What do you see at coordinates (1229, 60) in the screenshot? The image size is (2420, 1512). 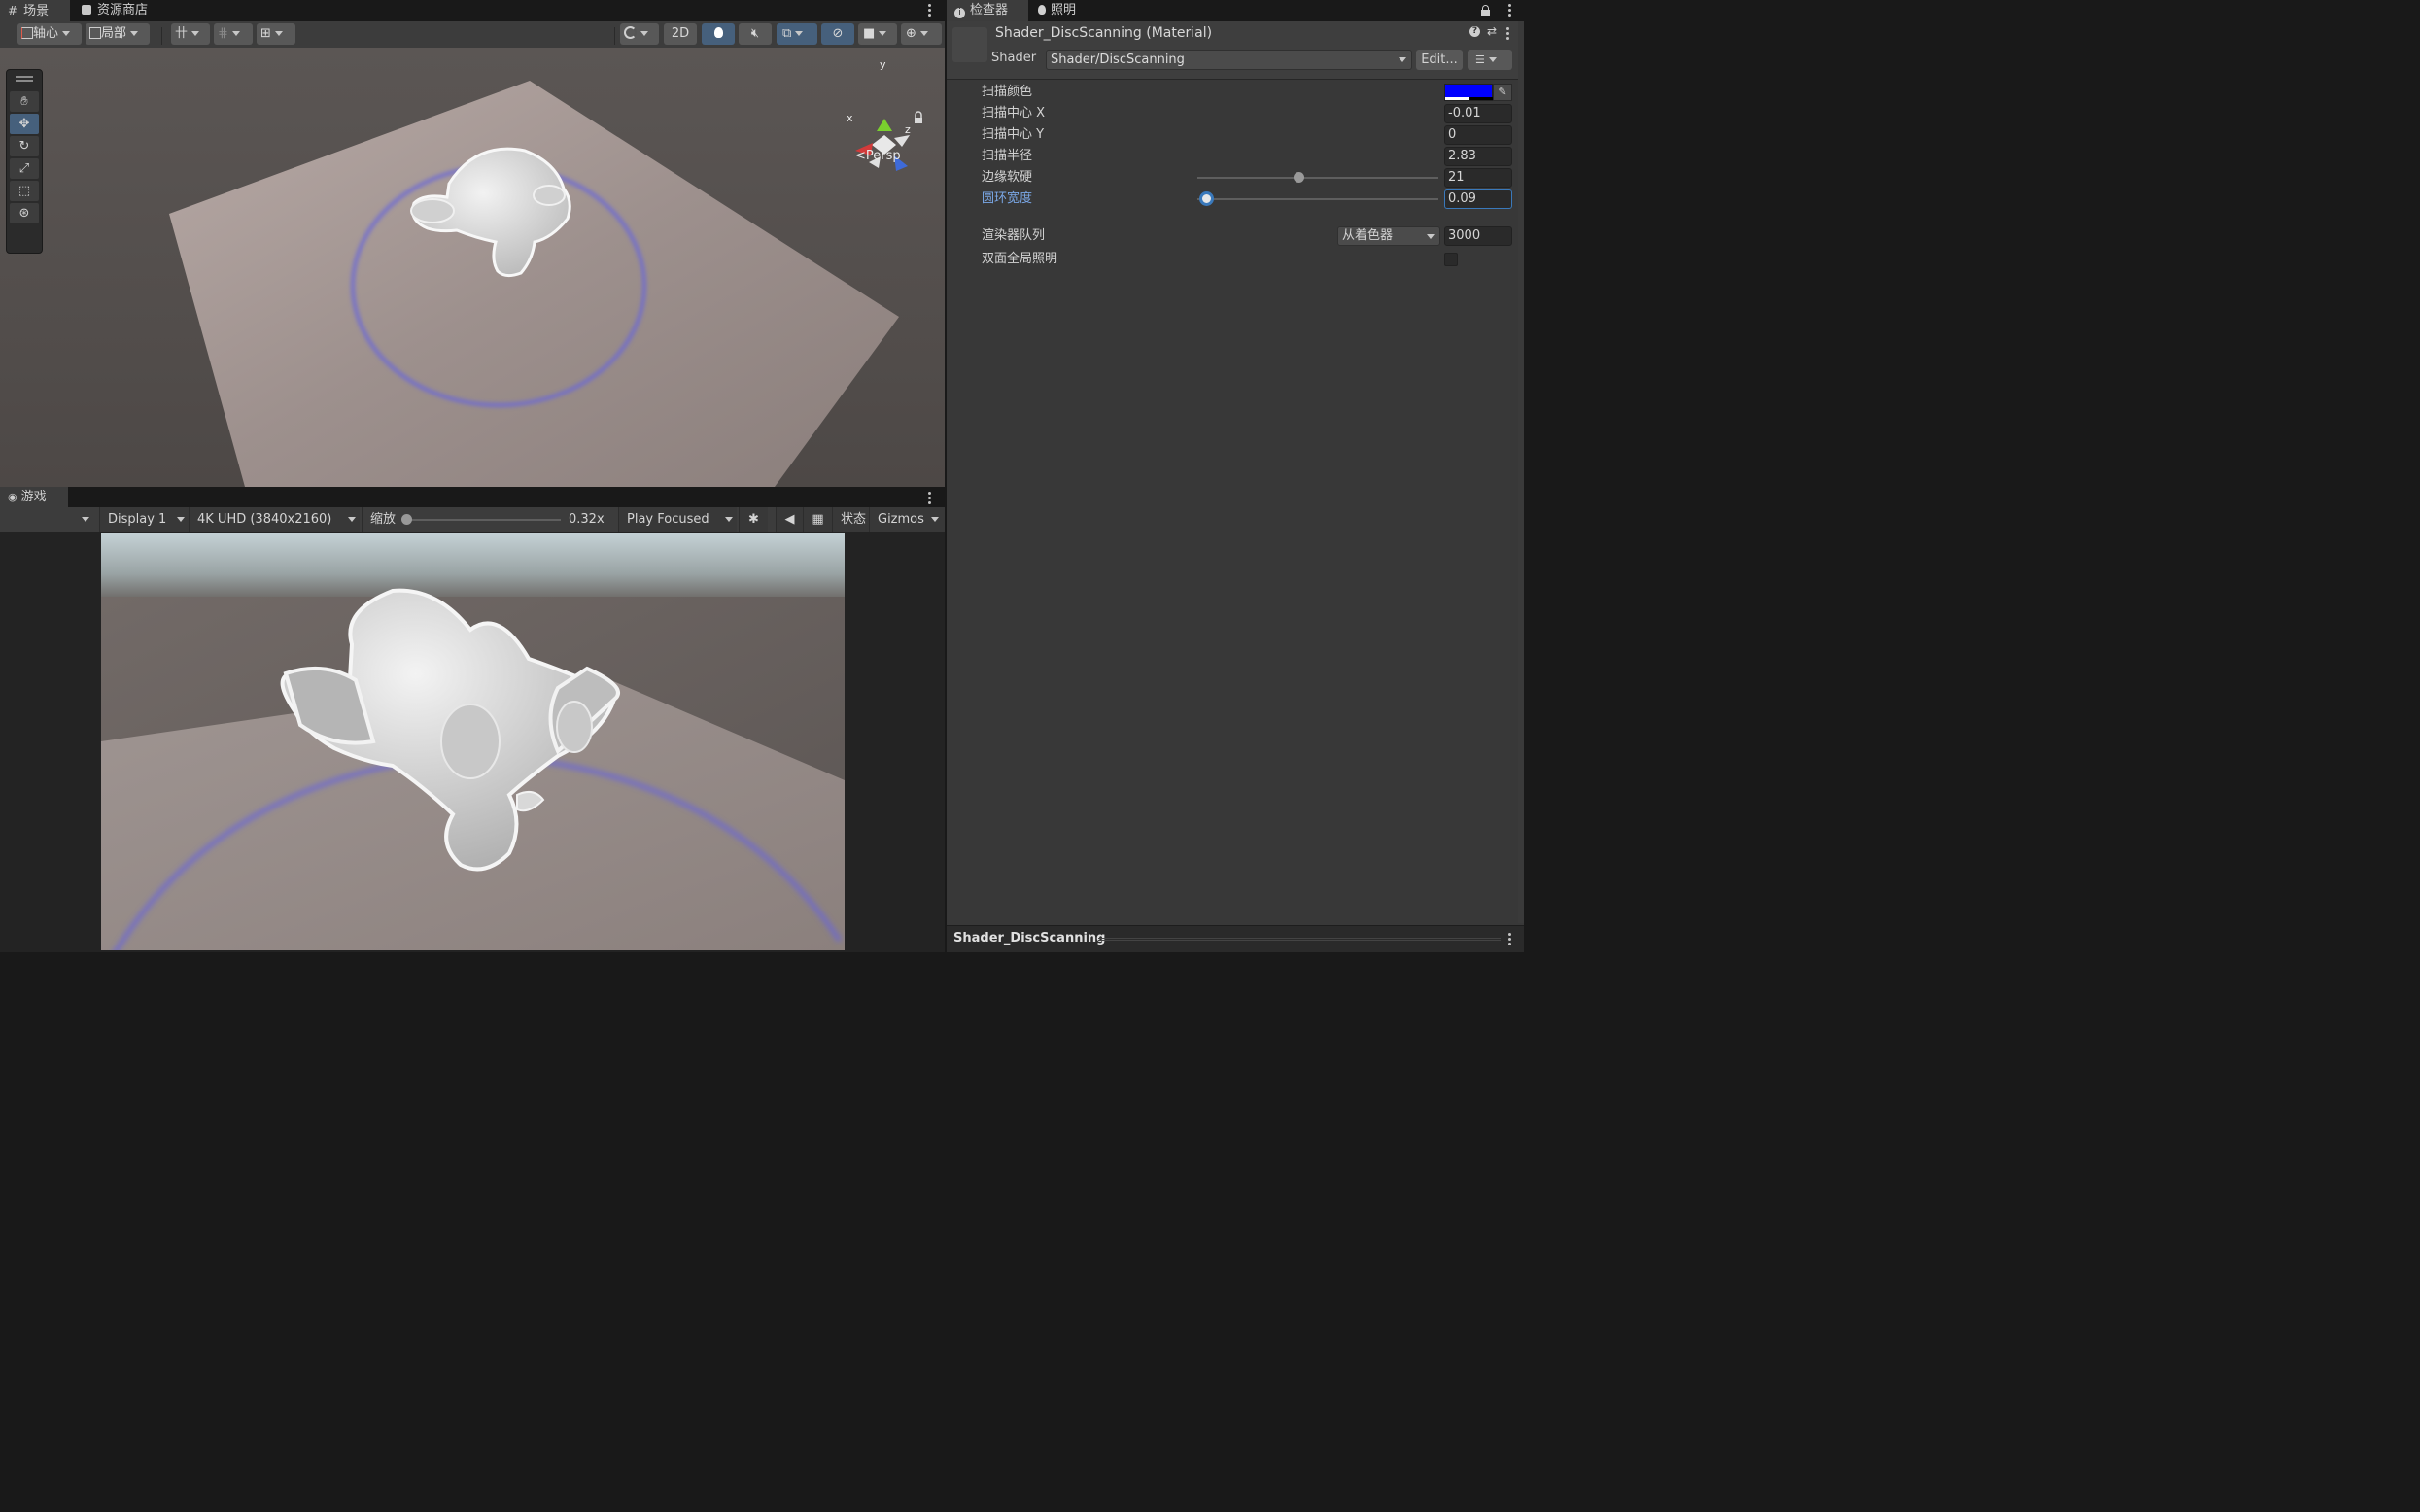 I see `shader-dropdown: Shader/DiscScanning` at bounding box center [1229, 60].